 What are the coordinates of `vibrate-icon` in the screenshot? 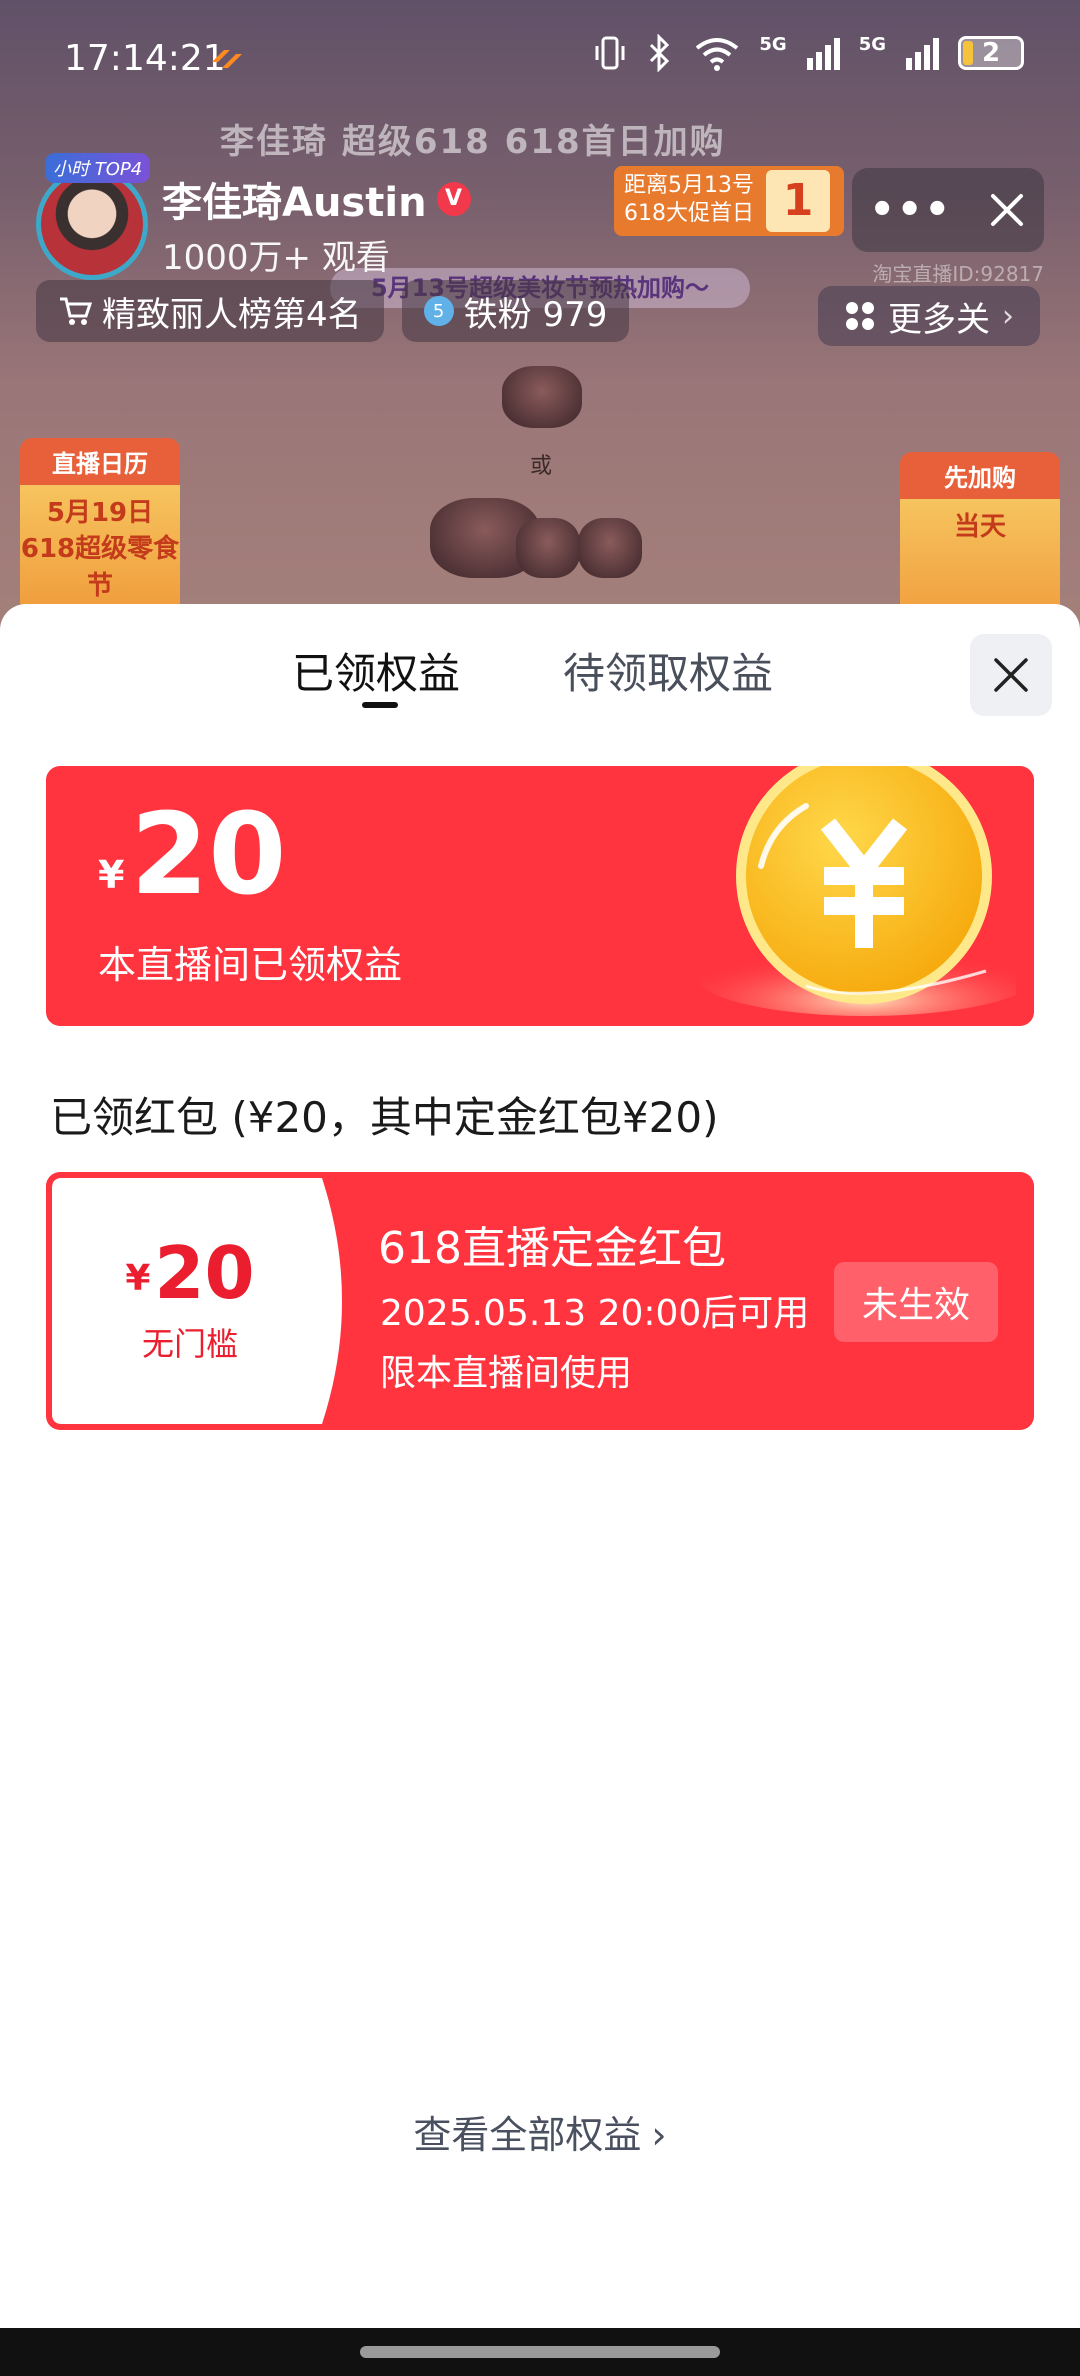 It's located at (610, 53).